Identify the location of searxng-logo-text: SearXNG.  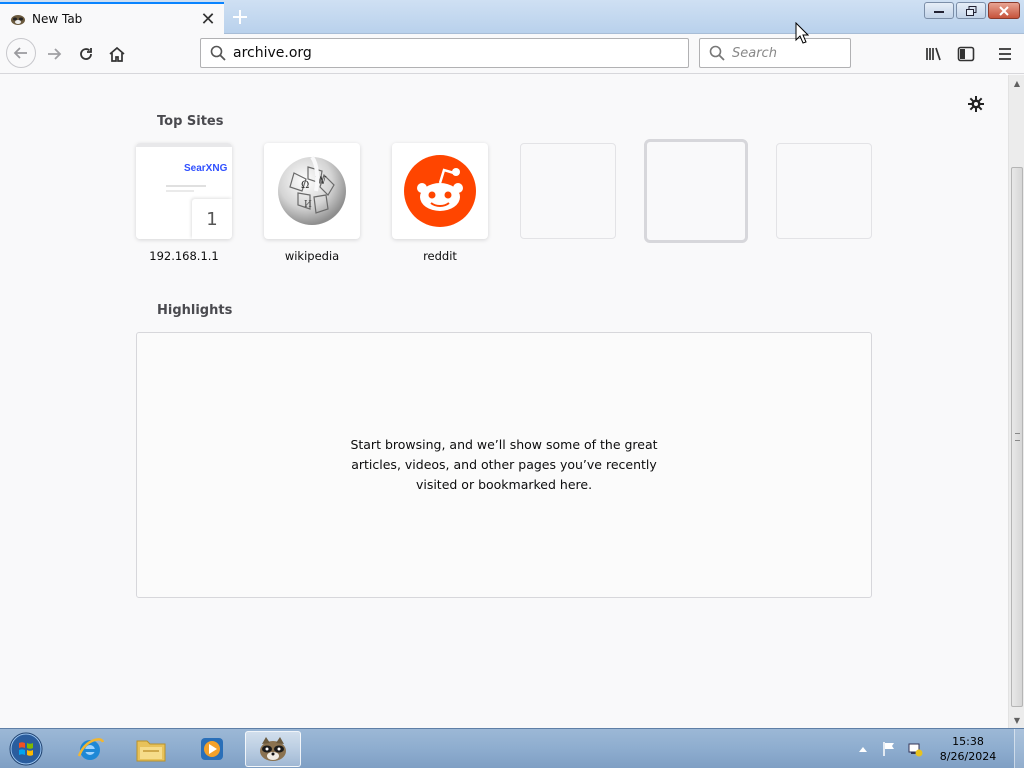
(206, 168).